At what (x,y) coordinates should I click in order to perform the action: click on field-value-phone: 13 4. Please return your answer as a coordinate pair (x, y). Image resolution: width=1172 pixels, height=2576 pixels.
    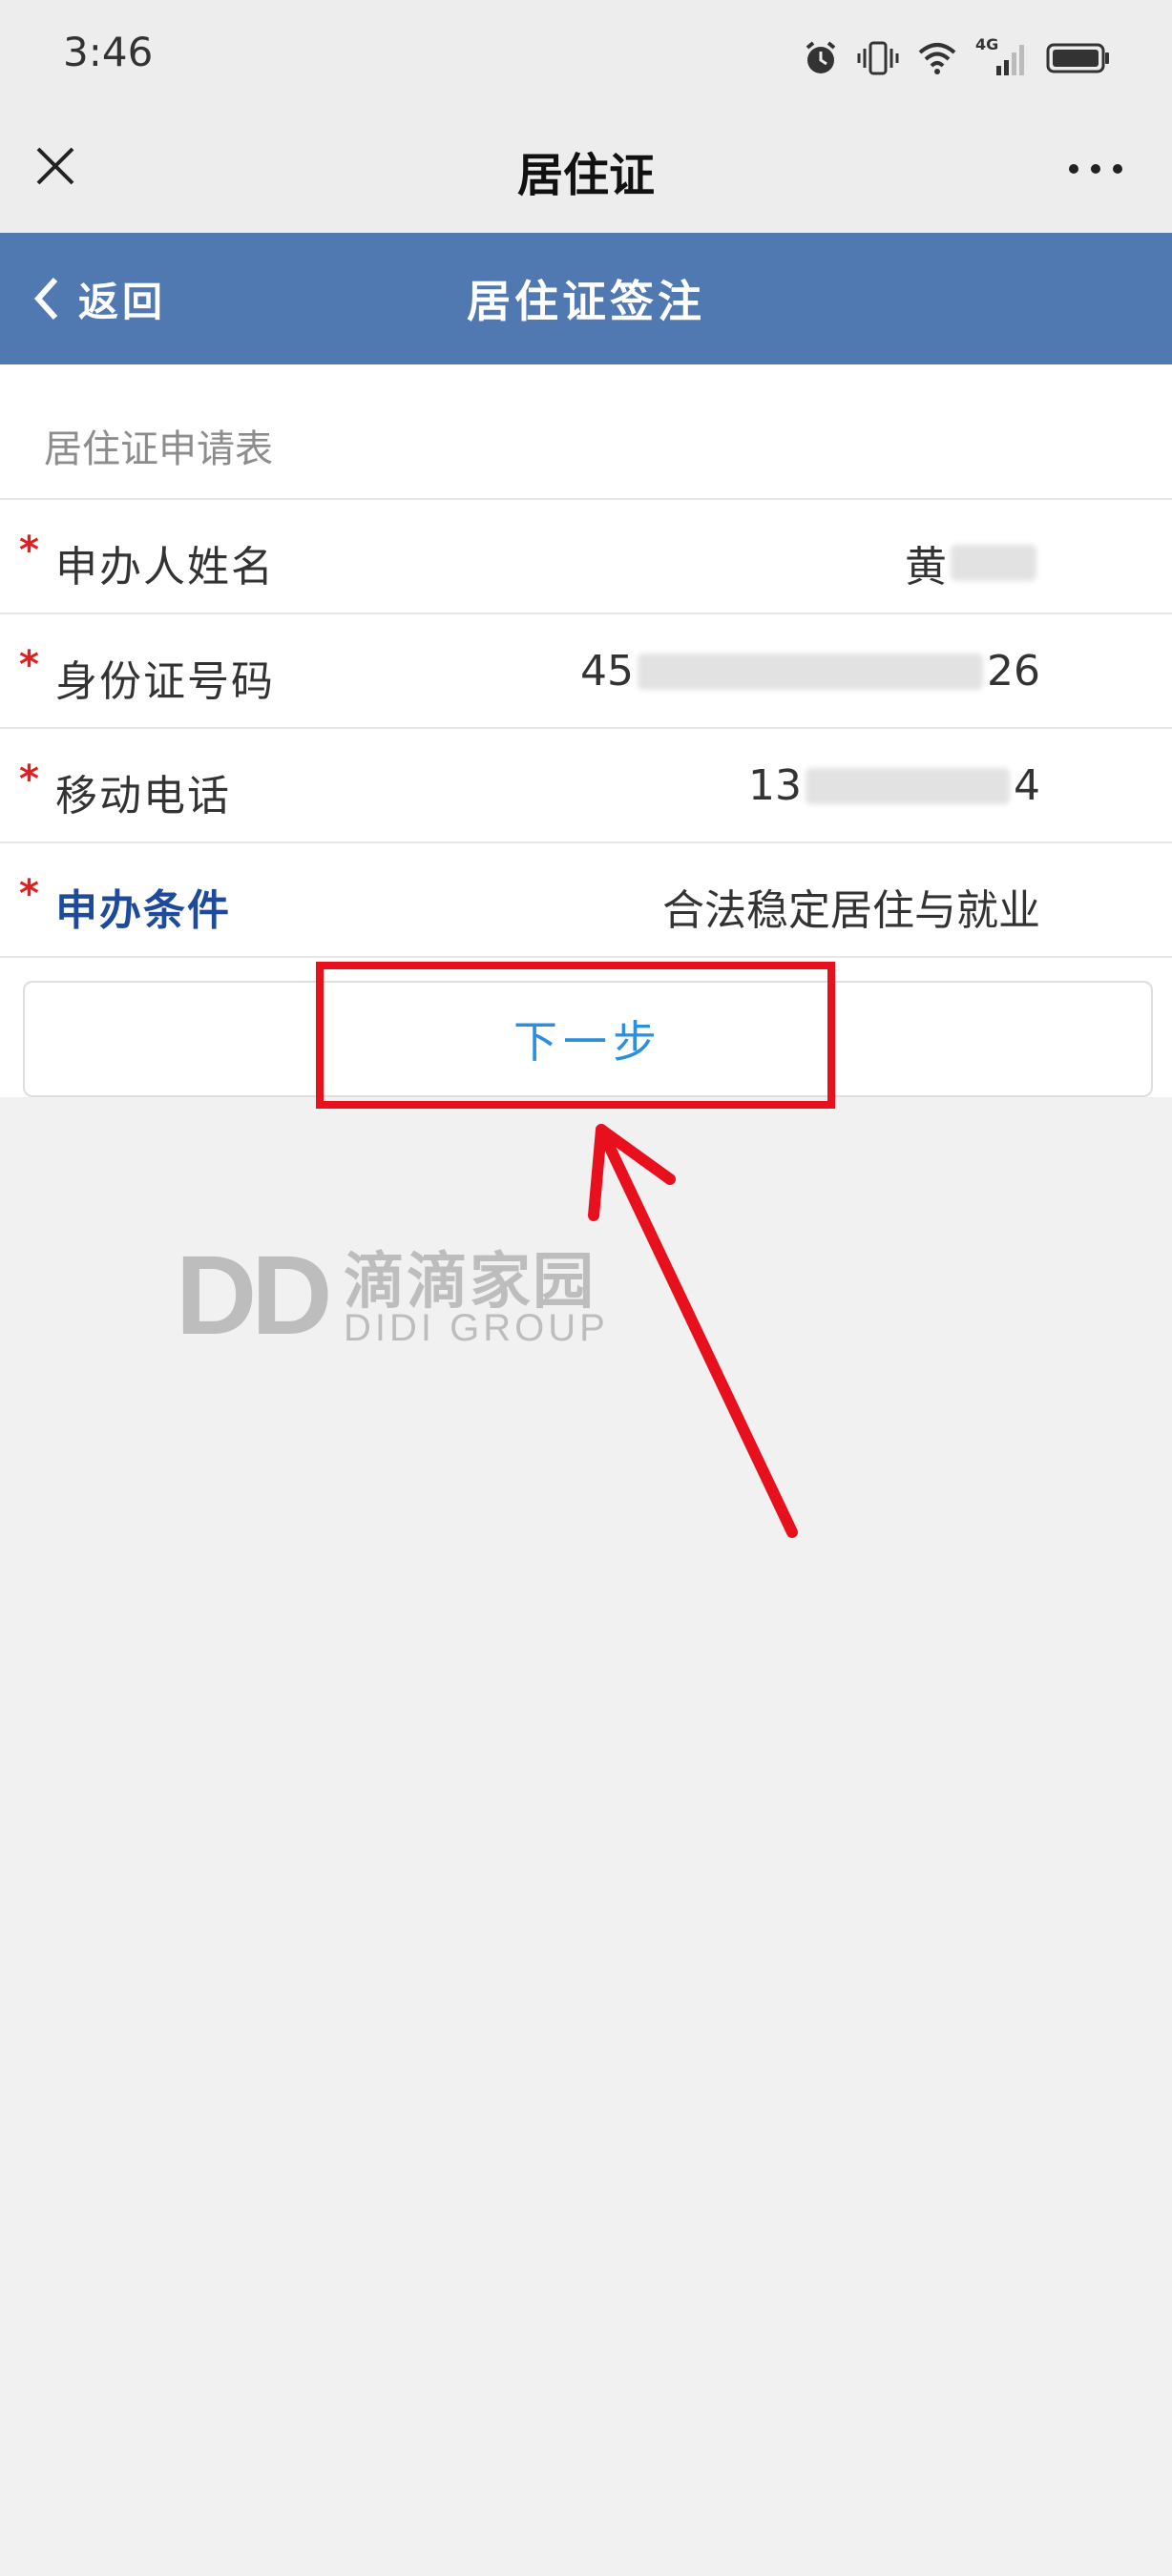
    Looking at the image, I should click on (894, 785).